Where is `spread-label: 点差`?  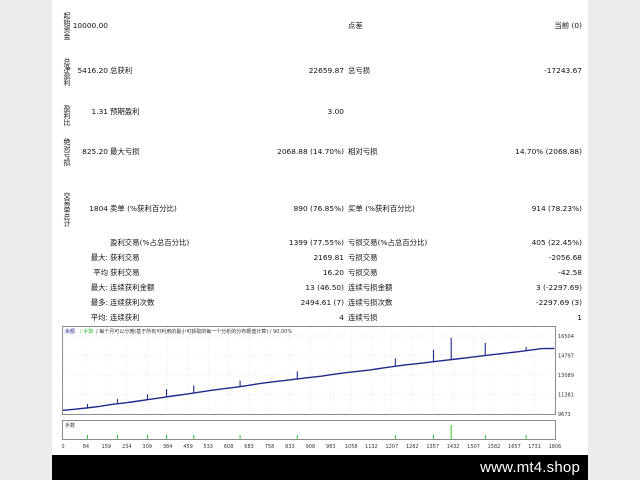
spread-label: 点差 is located at coordinates (355, 25).